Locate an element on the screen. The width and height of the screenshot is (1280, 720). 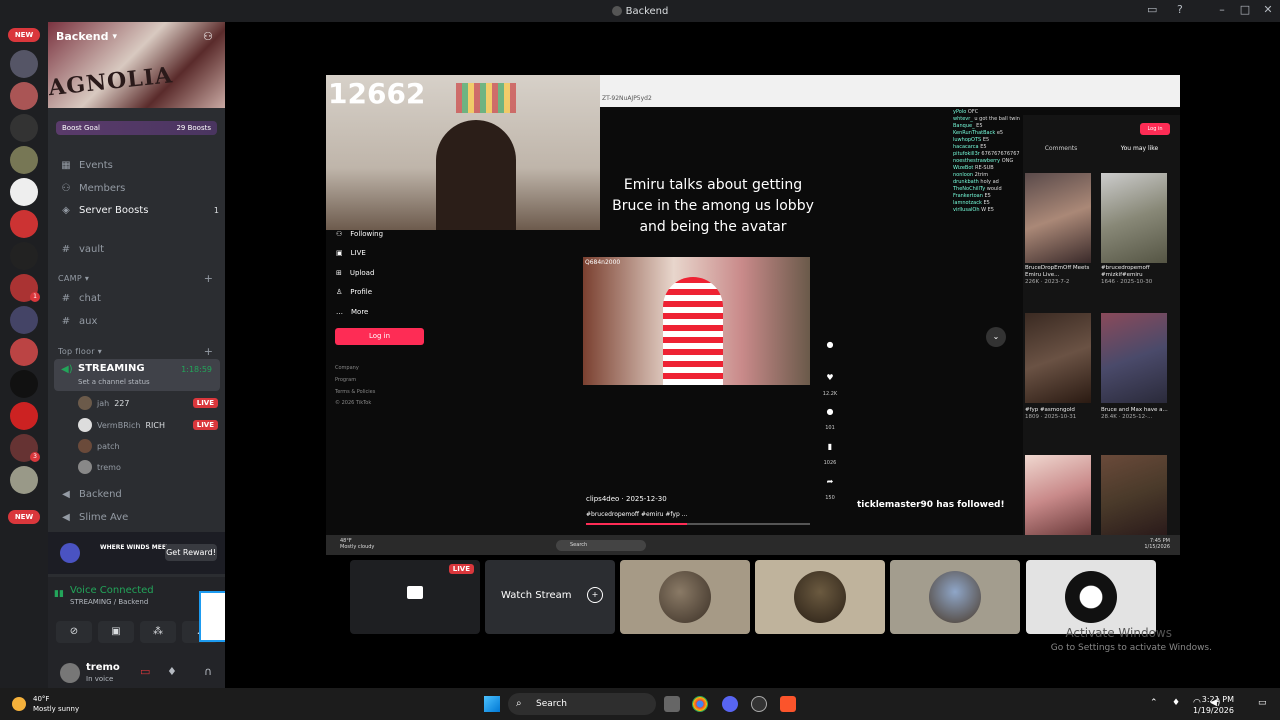
comment-icon: ● is located at coordinates (830, 411).